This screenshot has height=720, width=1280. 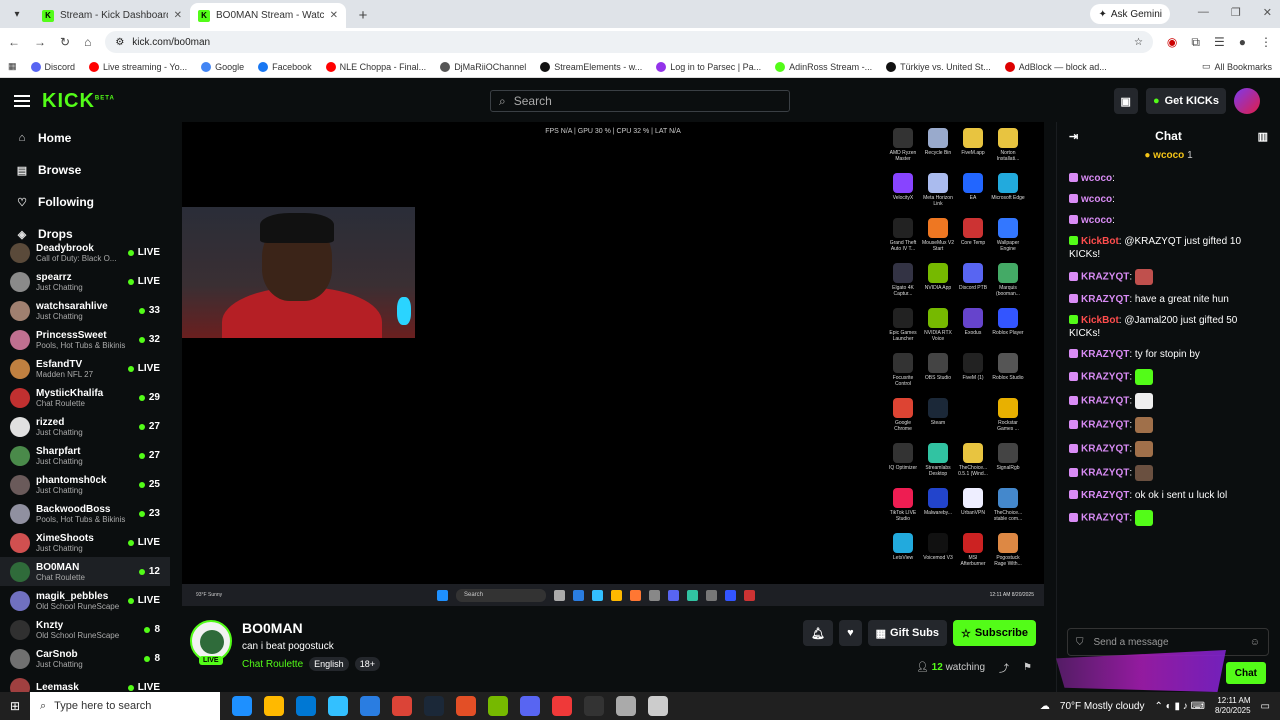 What do you see at coordinates (85, 252) in the screenshot?
I see `channel-item: Deadybrook Call of Duty: Black O... LIVE` at bounding box center [85, 252].